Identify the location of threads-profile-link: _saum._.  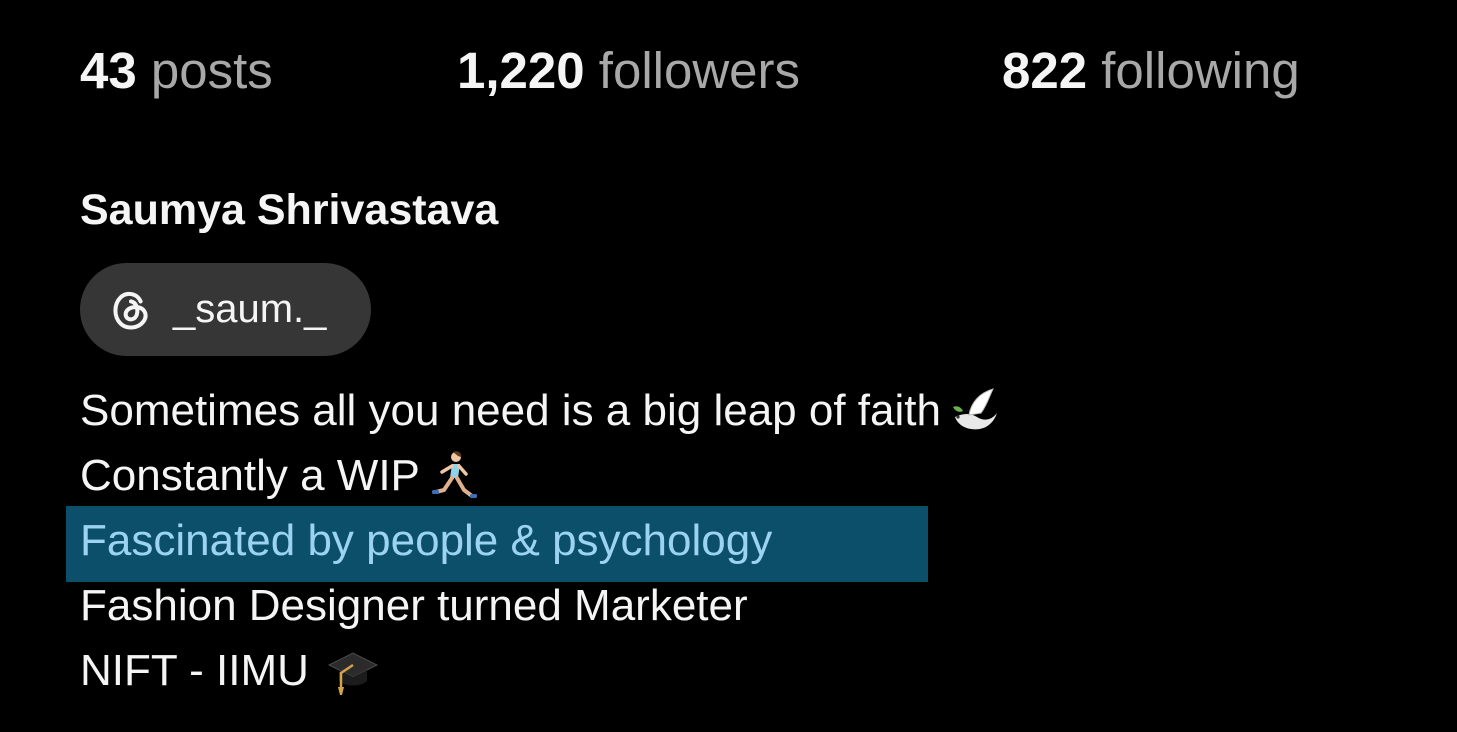
(225, 309).